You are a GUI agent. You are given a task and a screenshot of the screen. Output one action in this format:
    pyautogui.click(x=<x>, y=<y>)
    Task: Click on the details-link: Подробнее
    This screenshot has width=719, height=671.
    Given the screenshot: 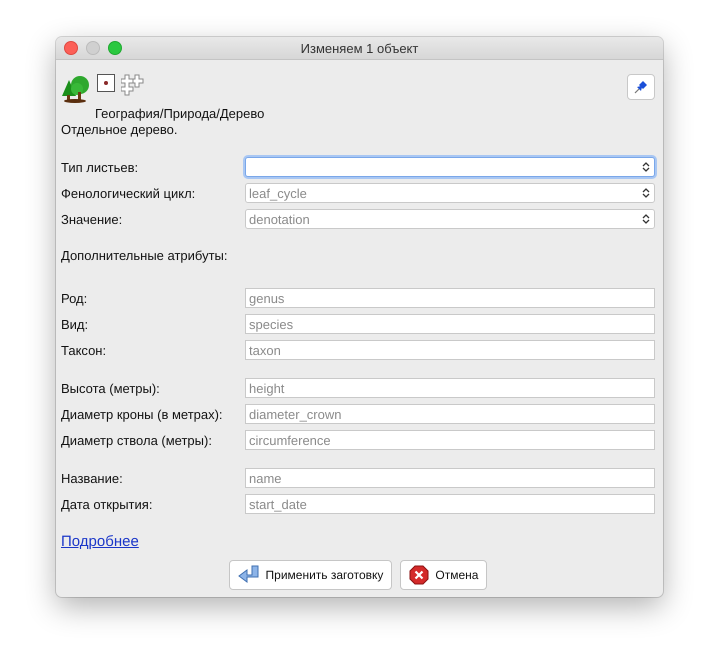 What is the action you would take?
    pyautogui.click(x=100, y=541)
    